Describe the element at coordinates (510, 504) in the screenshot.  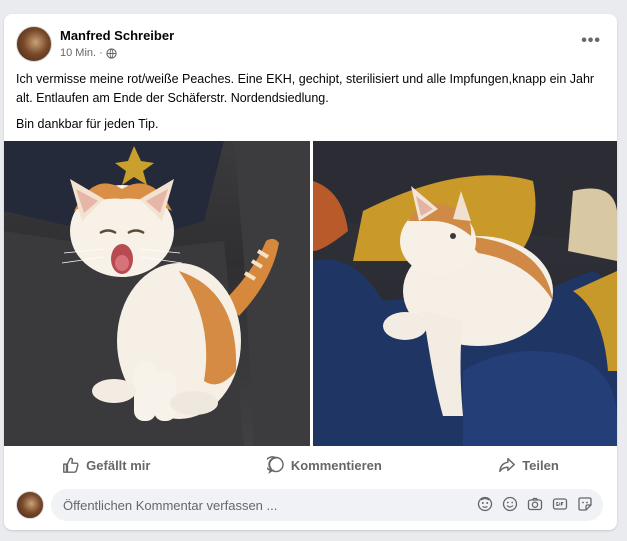
I see `smiley-icon` at that location.